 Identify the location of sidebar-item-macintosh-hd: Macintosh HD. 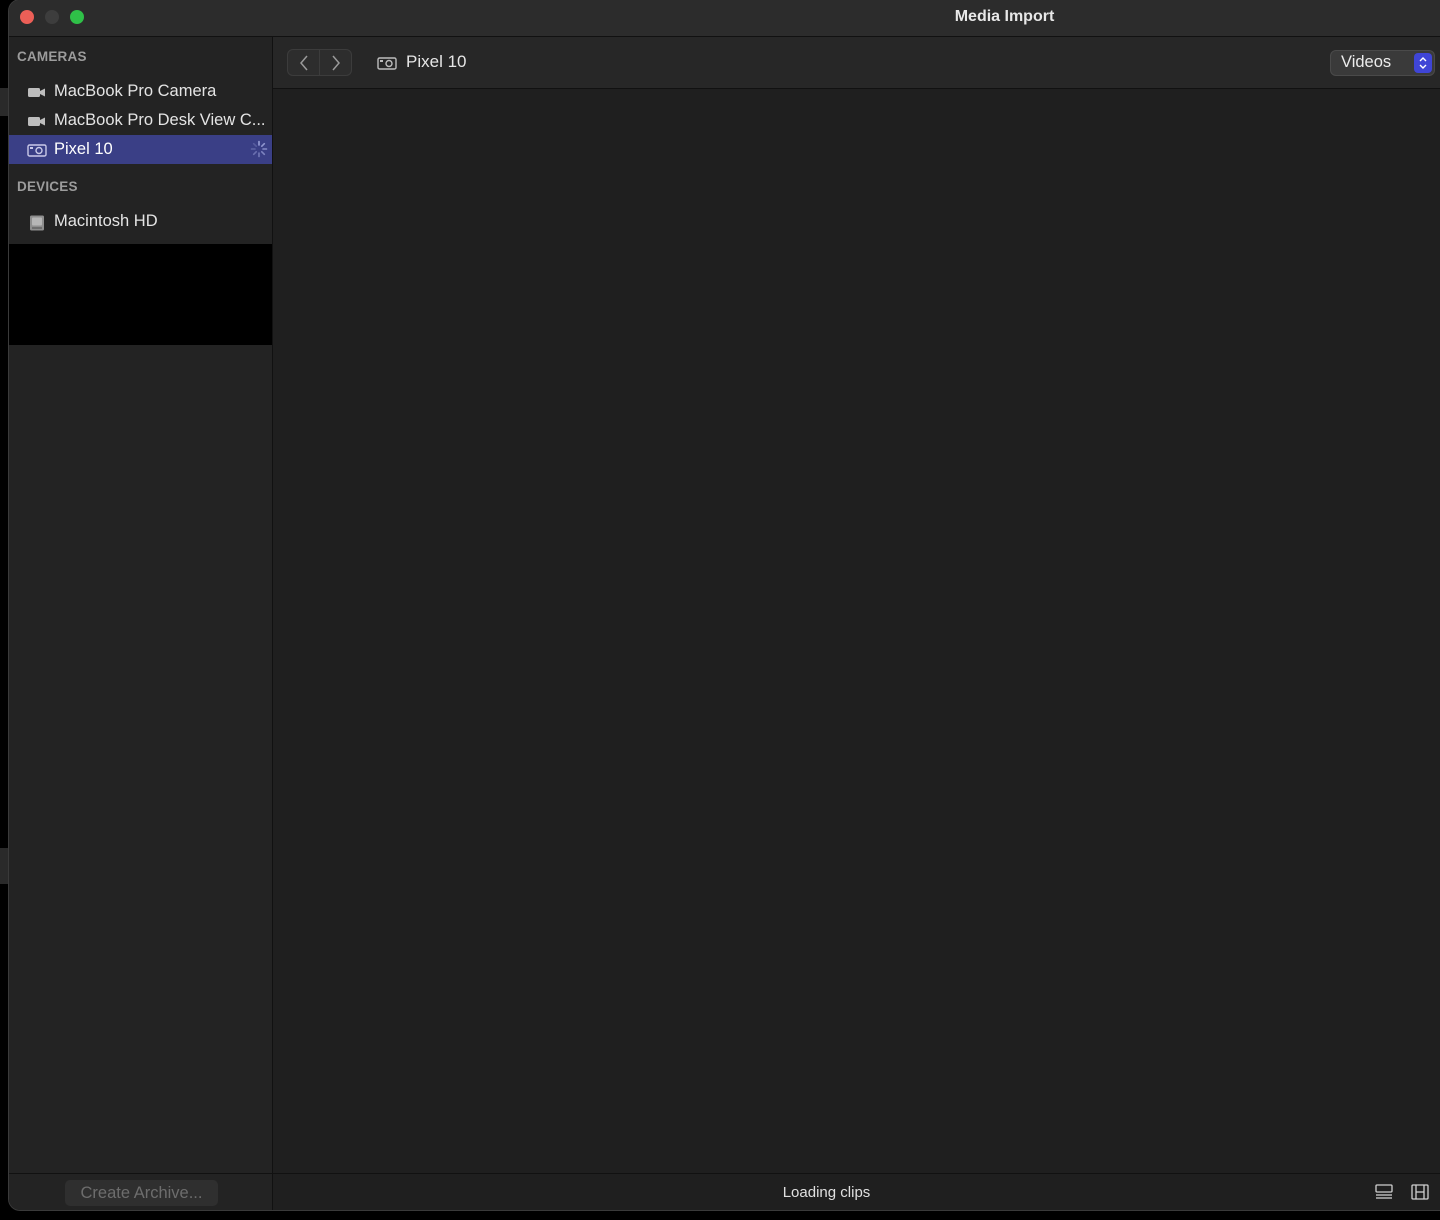
(140, 221).